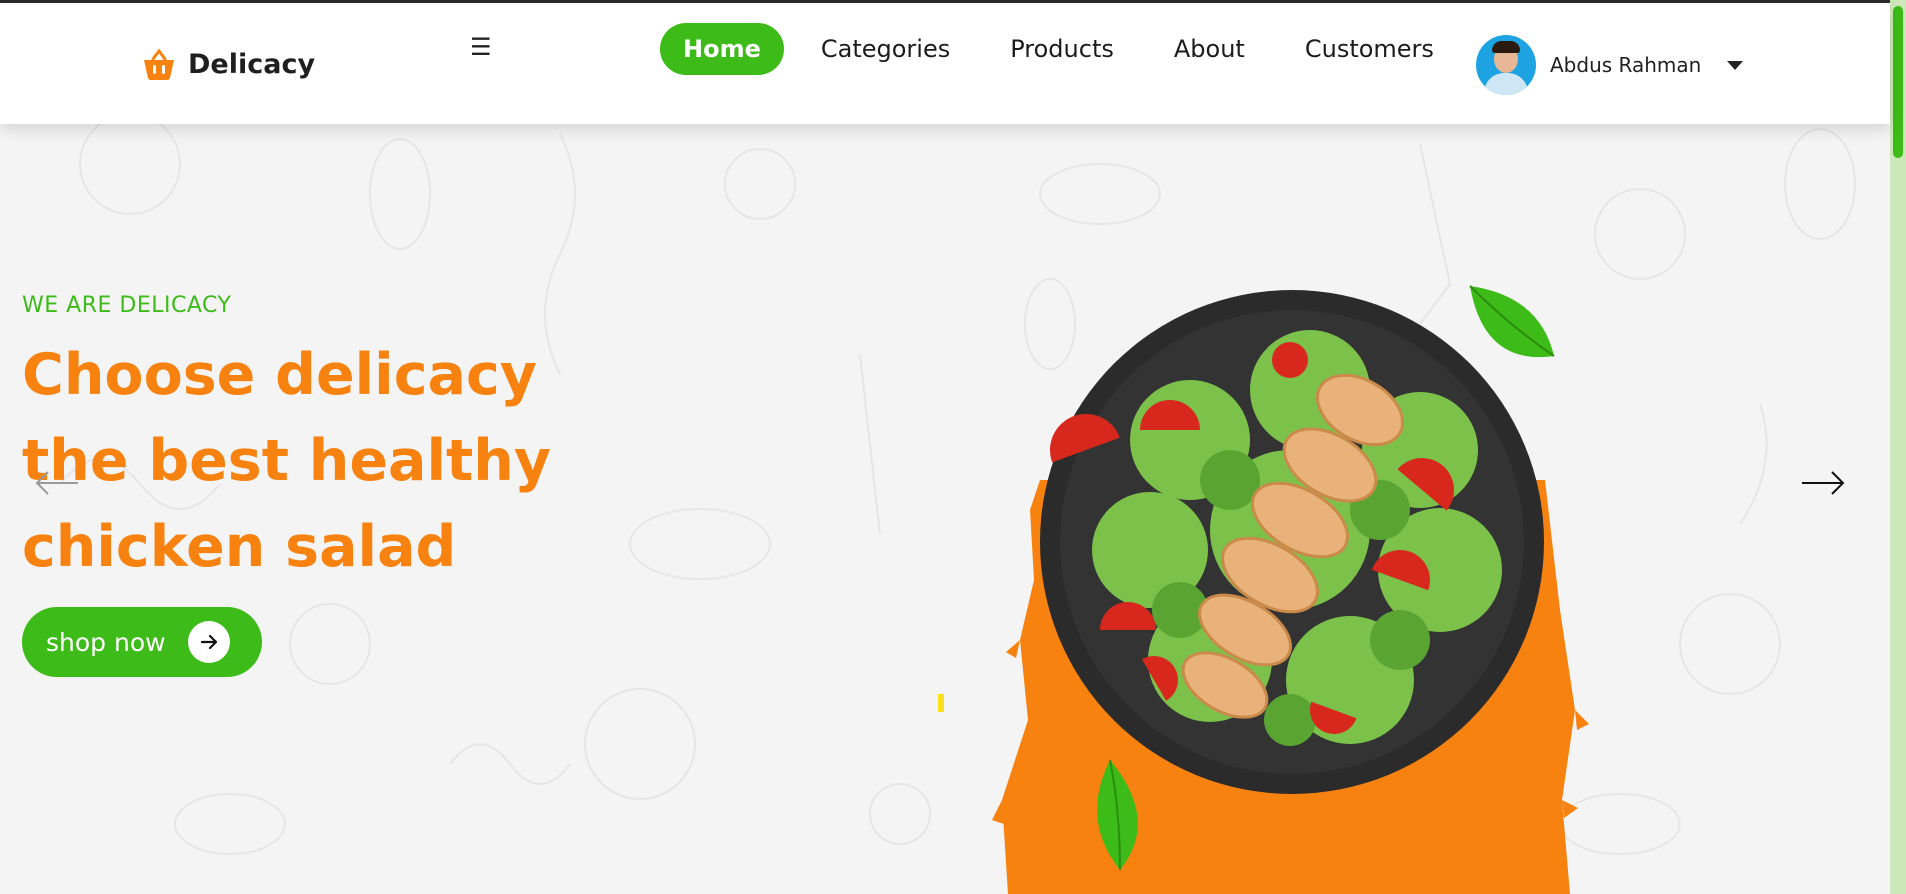 Image resolution: width=1906 pixels, height=894 pixels. What do you see at coordinates (159, 64) in the screenshot?
I see `basket-icon` at bounding box center [159, 64].